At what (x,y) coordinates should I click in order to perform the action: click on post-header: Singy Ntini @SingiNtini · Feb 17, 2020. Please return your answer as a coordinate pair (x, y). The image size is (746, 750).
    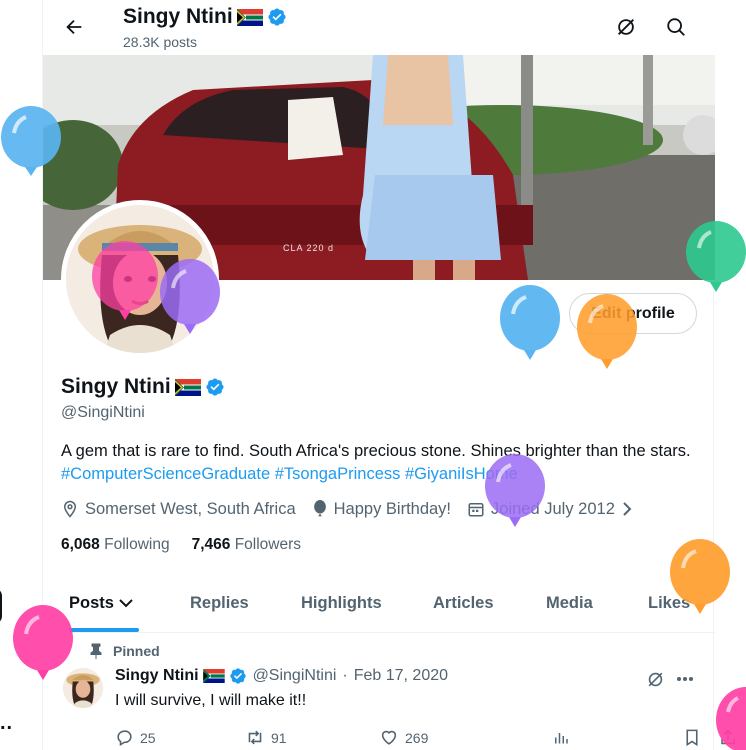
    Looking at the image, I should click on (281, 676).